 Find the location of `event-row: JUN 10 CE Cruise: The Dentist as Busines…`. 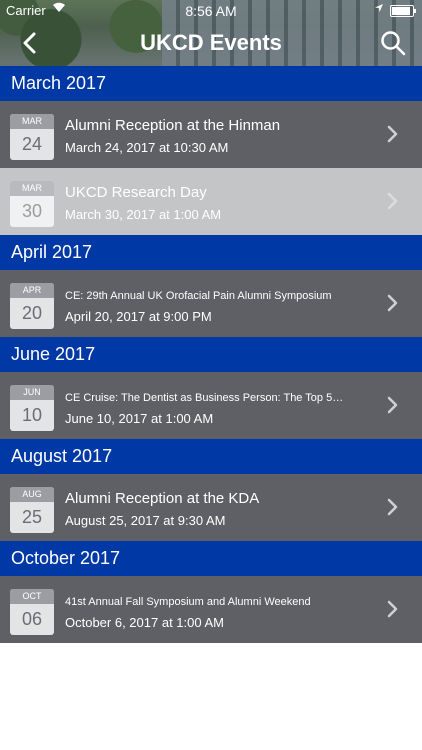

event-row: JUN 10 CE Cruise: The Dentist as Busines… is located at coordinates (211, 405).